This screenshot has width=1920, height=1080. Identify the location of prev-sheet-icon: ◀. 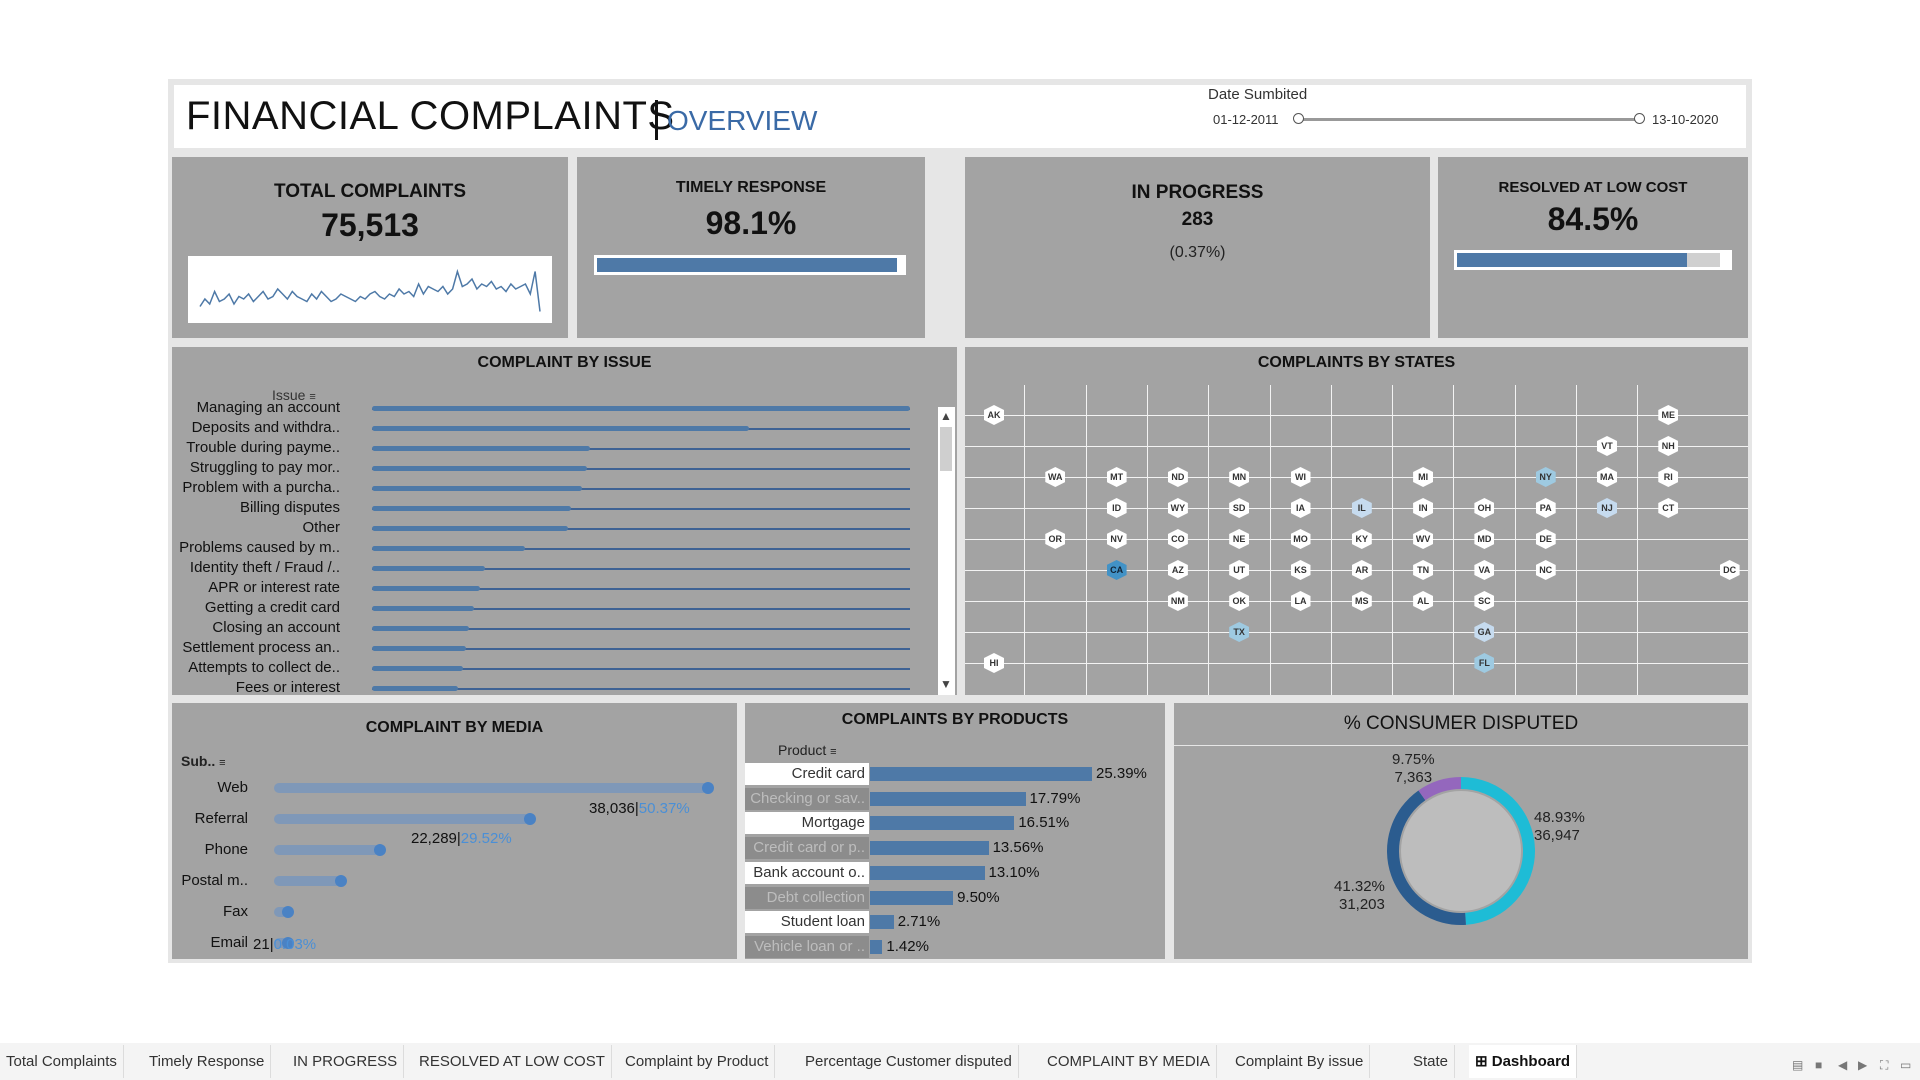
(1842, 1065).